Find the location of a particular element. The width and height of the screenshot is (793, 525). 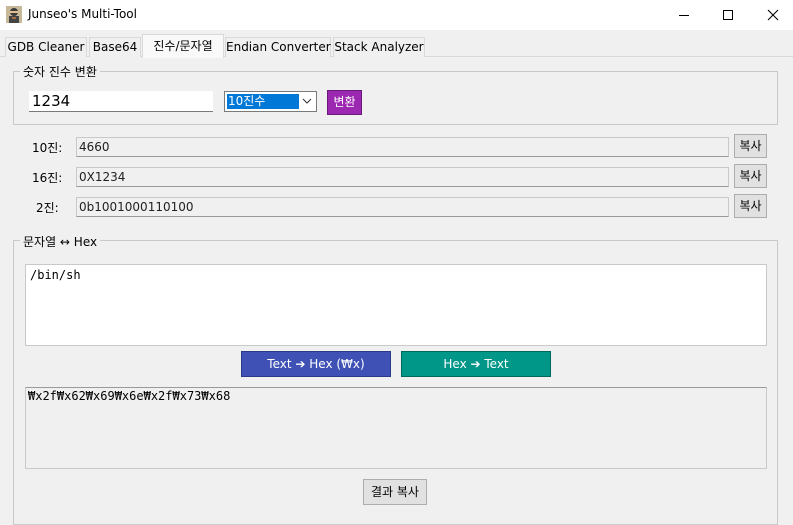

hex-output-area: ₩x2f₩x62₩x69₩x6e₩x2f₩x73₩x68 is located at coordinates (396, 428).